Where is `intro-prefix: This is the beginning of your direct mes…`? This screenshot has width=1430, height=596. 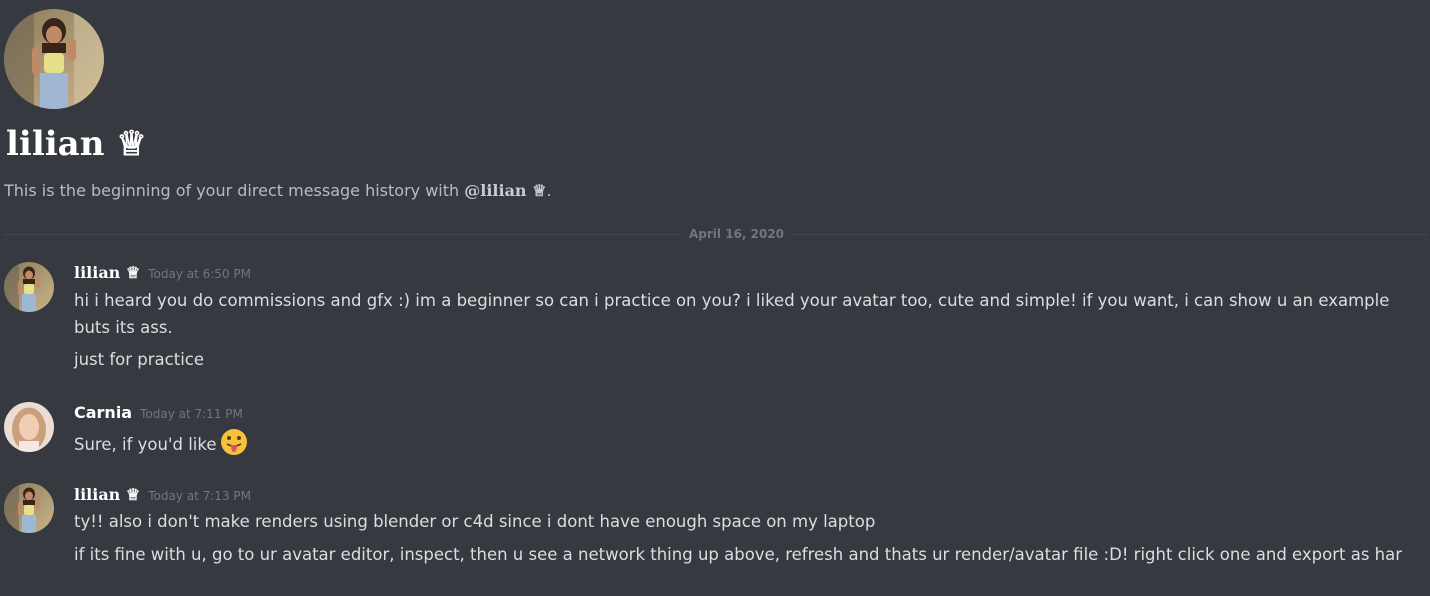
intro-prefix: This is the beginning of your direct mes… is located at coordinates (234, 190).